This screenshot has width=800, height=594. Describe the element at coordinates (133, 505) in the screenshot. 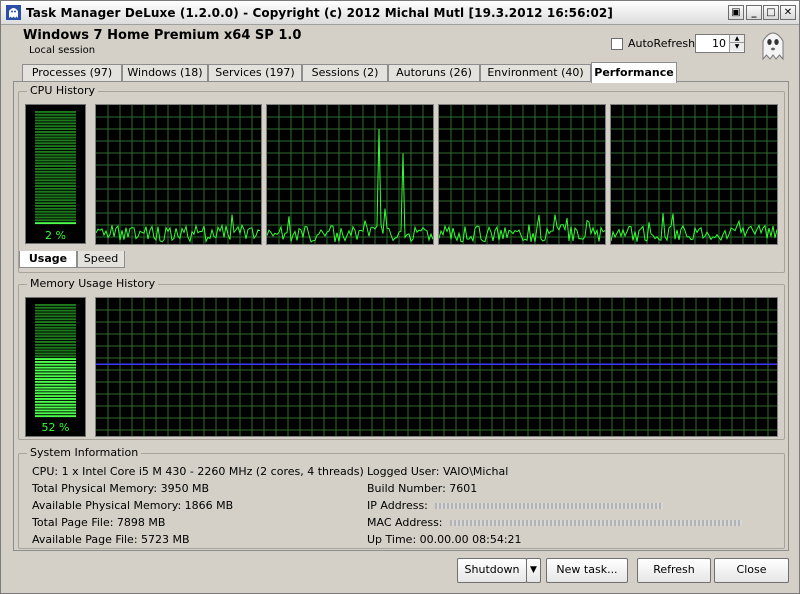

I see `info-available-physical-memory: Available Physical Memory: 1866 MB` at that location.